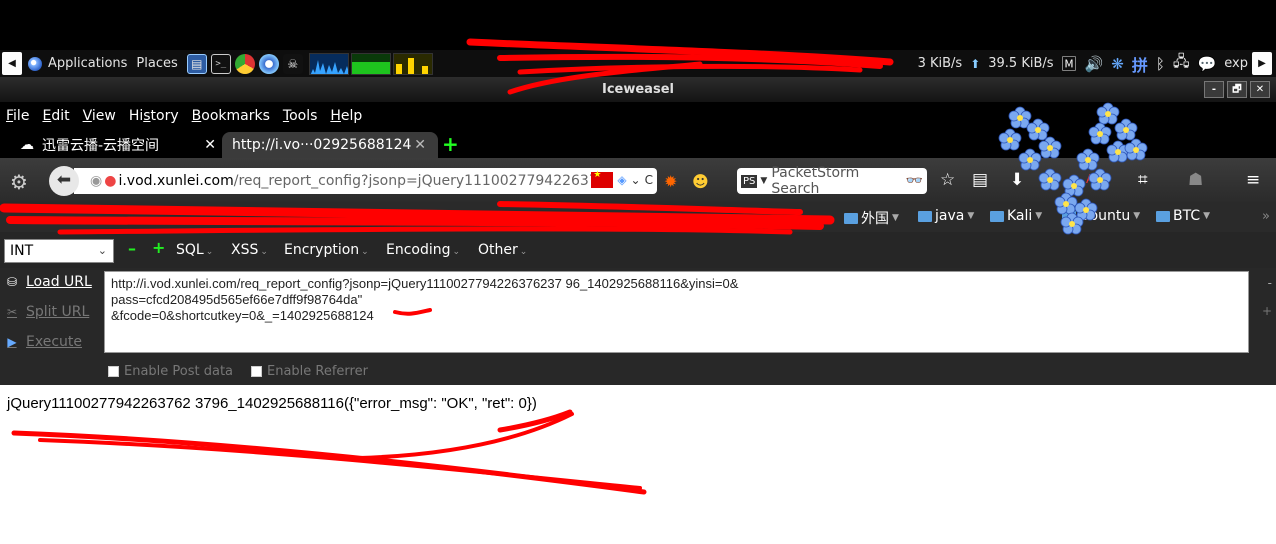 Image resolution: width=1276 pixels, height=544 pixels. Describe the element at coordinates (300, 116) in the screenshot. I see `menu-tools: Tools` at that location.